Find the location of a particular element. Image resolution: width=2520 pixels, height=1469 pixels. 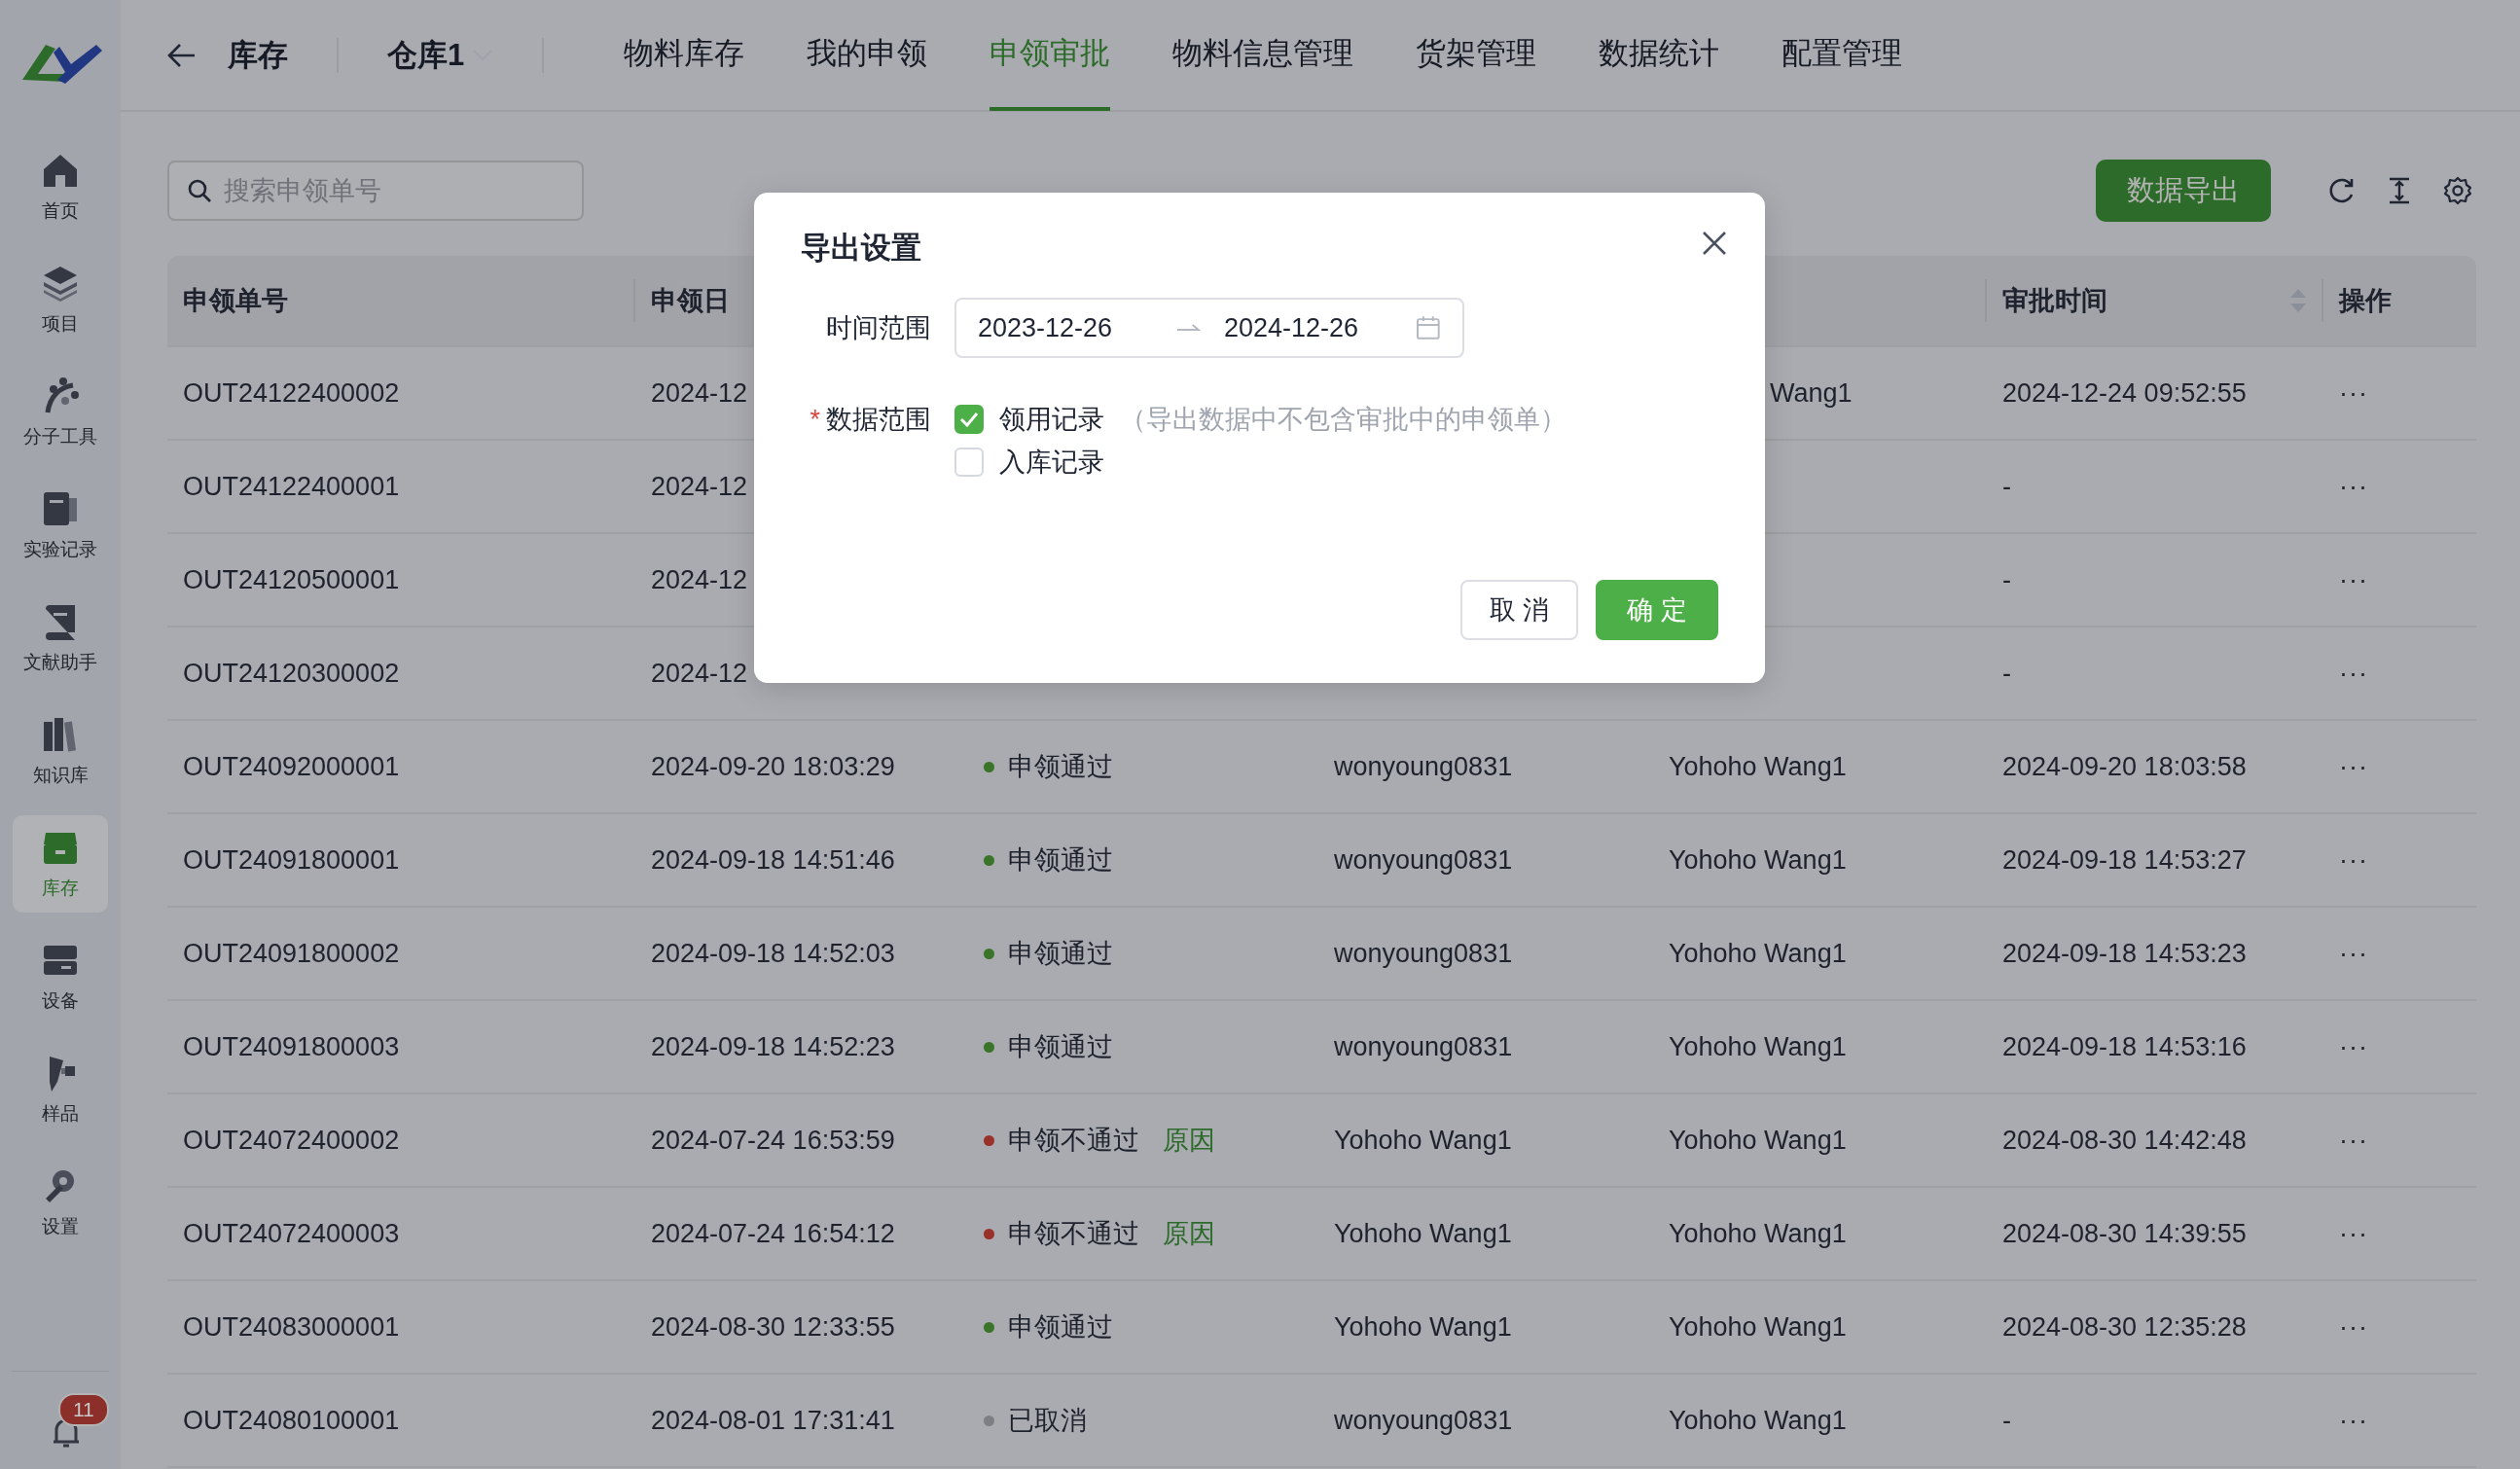

field-label: 时间范围 is located at coordinates (878, 328).